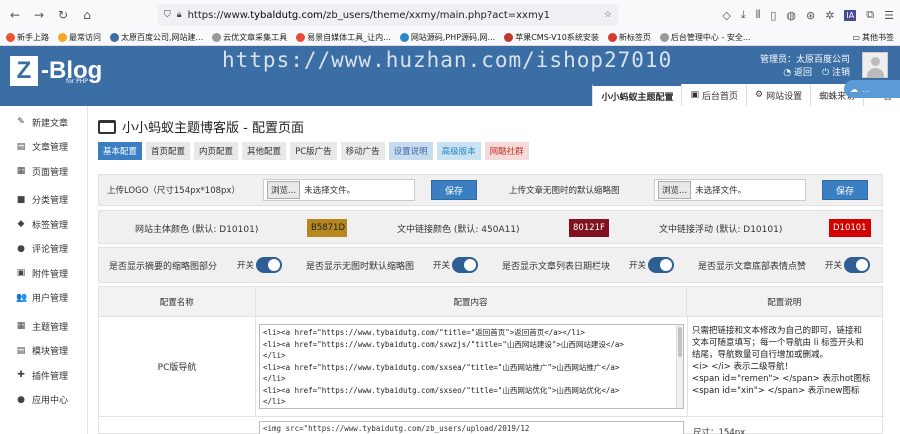 The width and height of the screenshot is (900, 434). I want to click on toggle-label-thumb: 是否显示摘要的缩略图部分, so click(163, 267).